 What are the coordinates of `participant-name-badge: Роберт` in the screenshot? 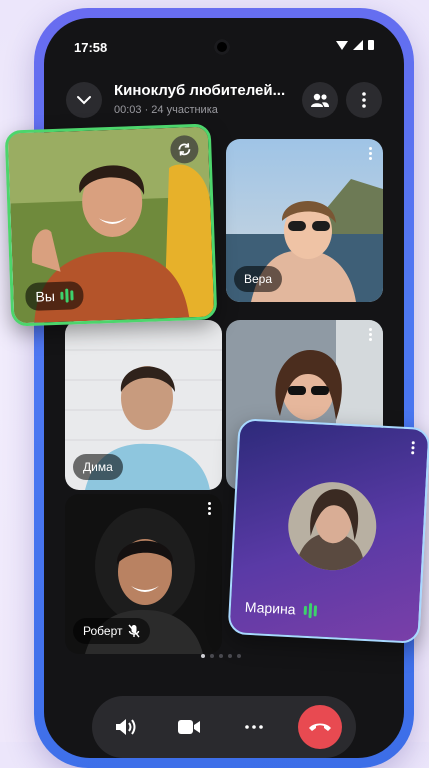 It's located at (112, 631).